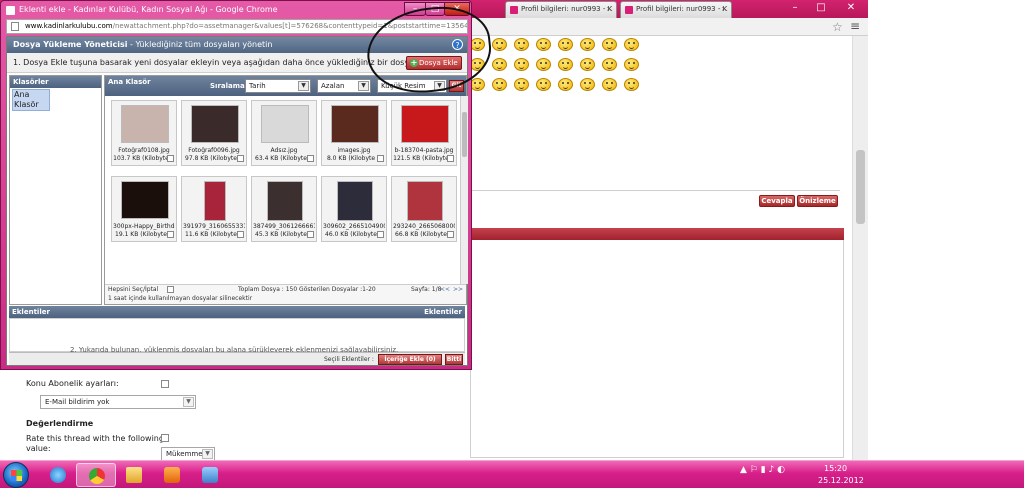 The width and height of the screenshot is (1024, 488). What do you see at coordinates (141, 158) in the screenshot?
I see `file-size: 103.7 KB (Kilobyte` at bounding box center [141, 158].